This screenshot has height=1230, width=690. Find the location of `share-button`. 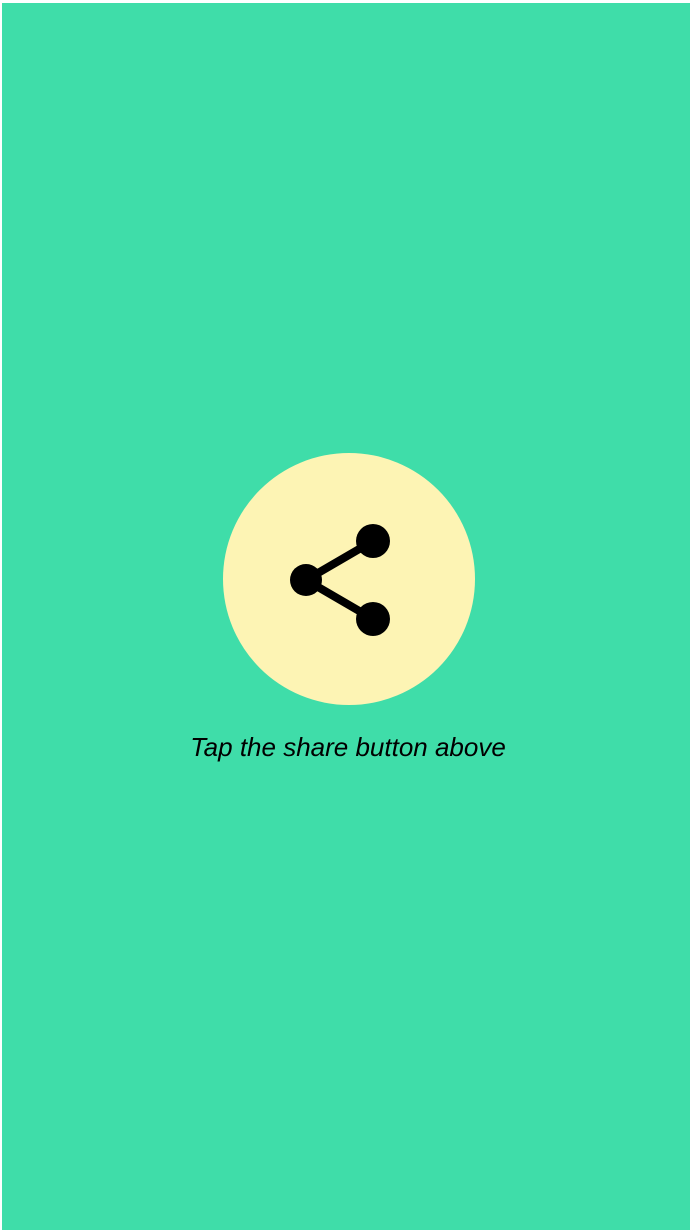

share-button is located at coordinates (349, 579).